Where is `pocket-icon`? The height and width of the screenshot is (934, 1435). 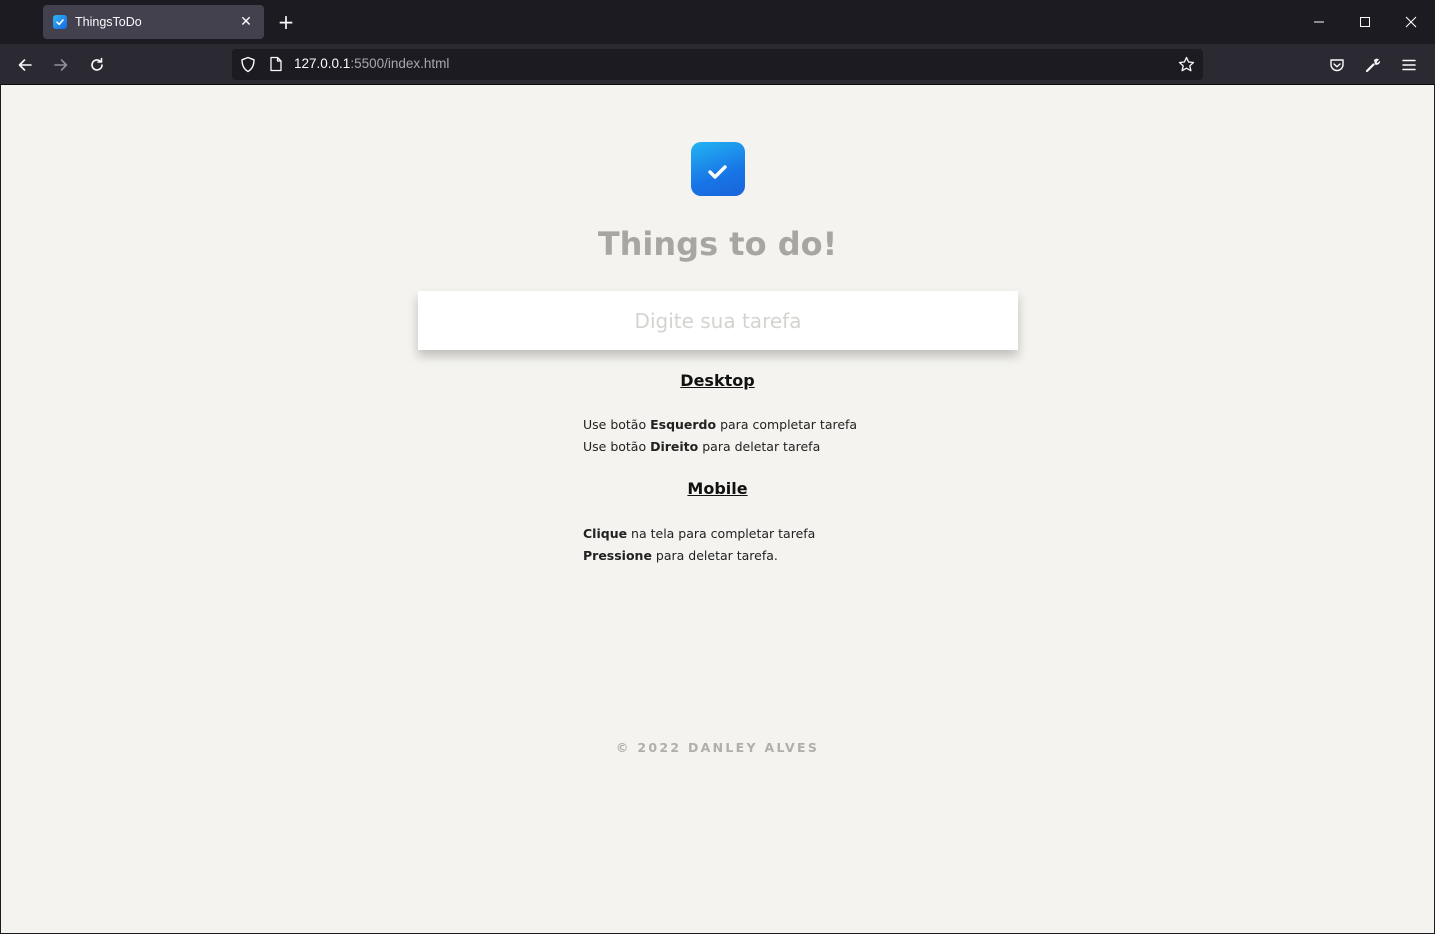
pocket-icon is located at coordinates (1337, 65).